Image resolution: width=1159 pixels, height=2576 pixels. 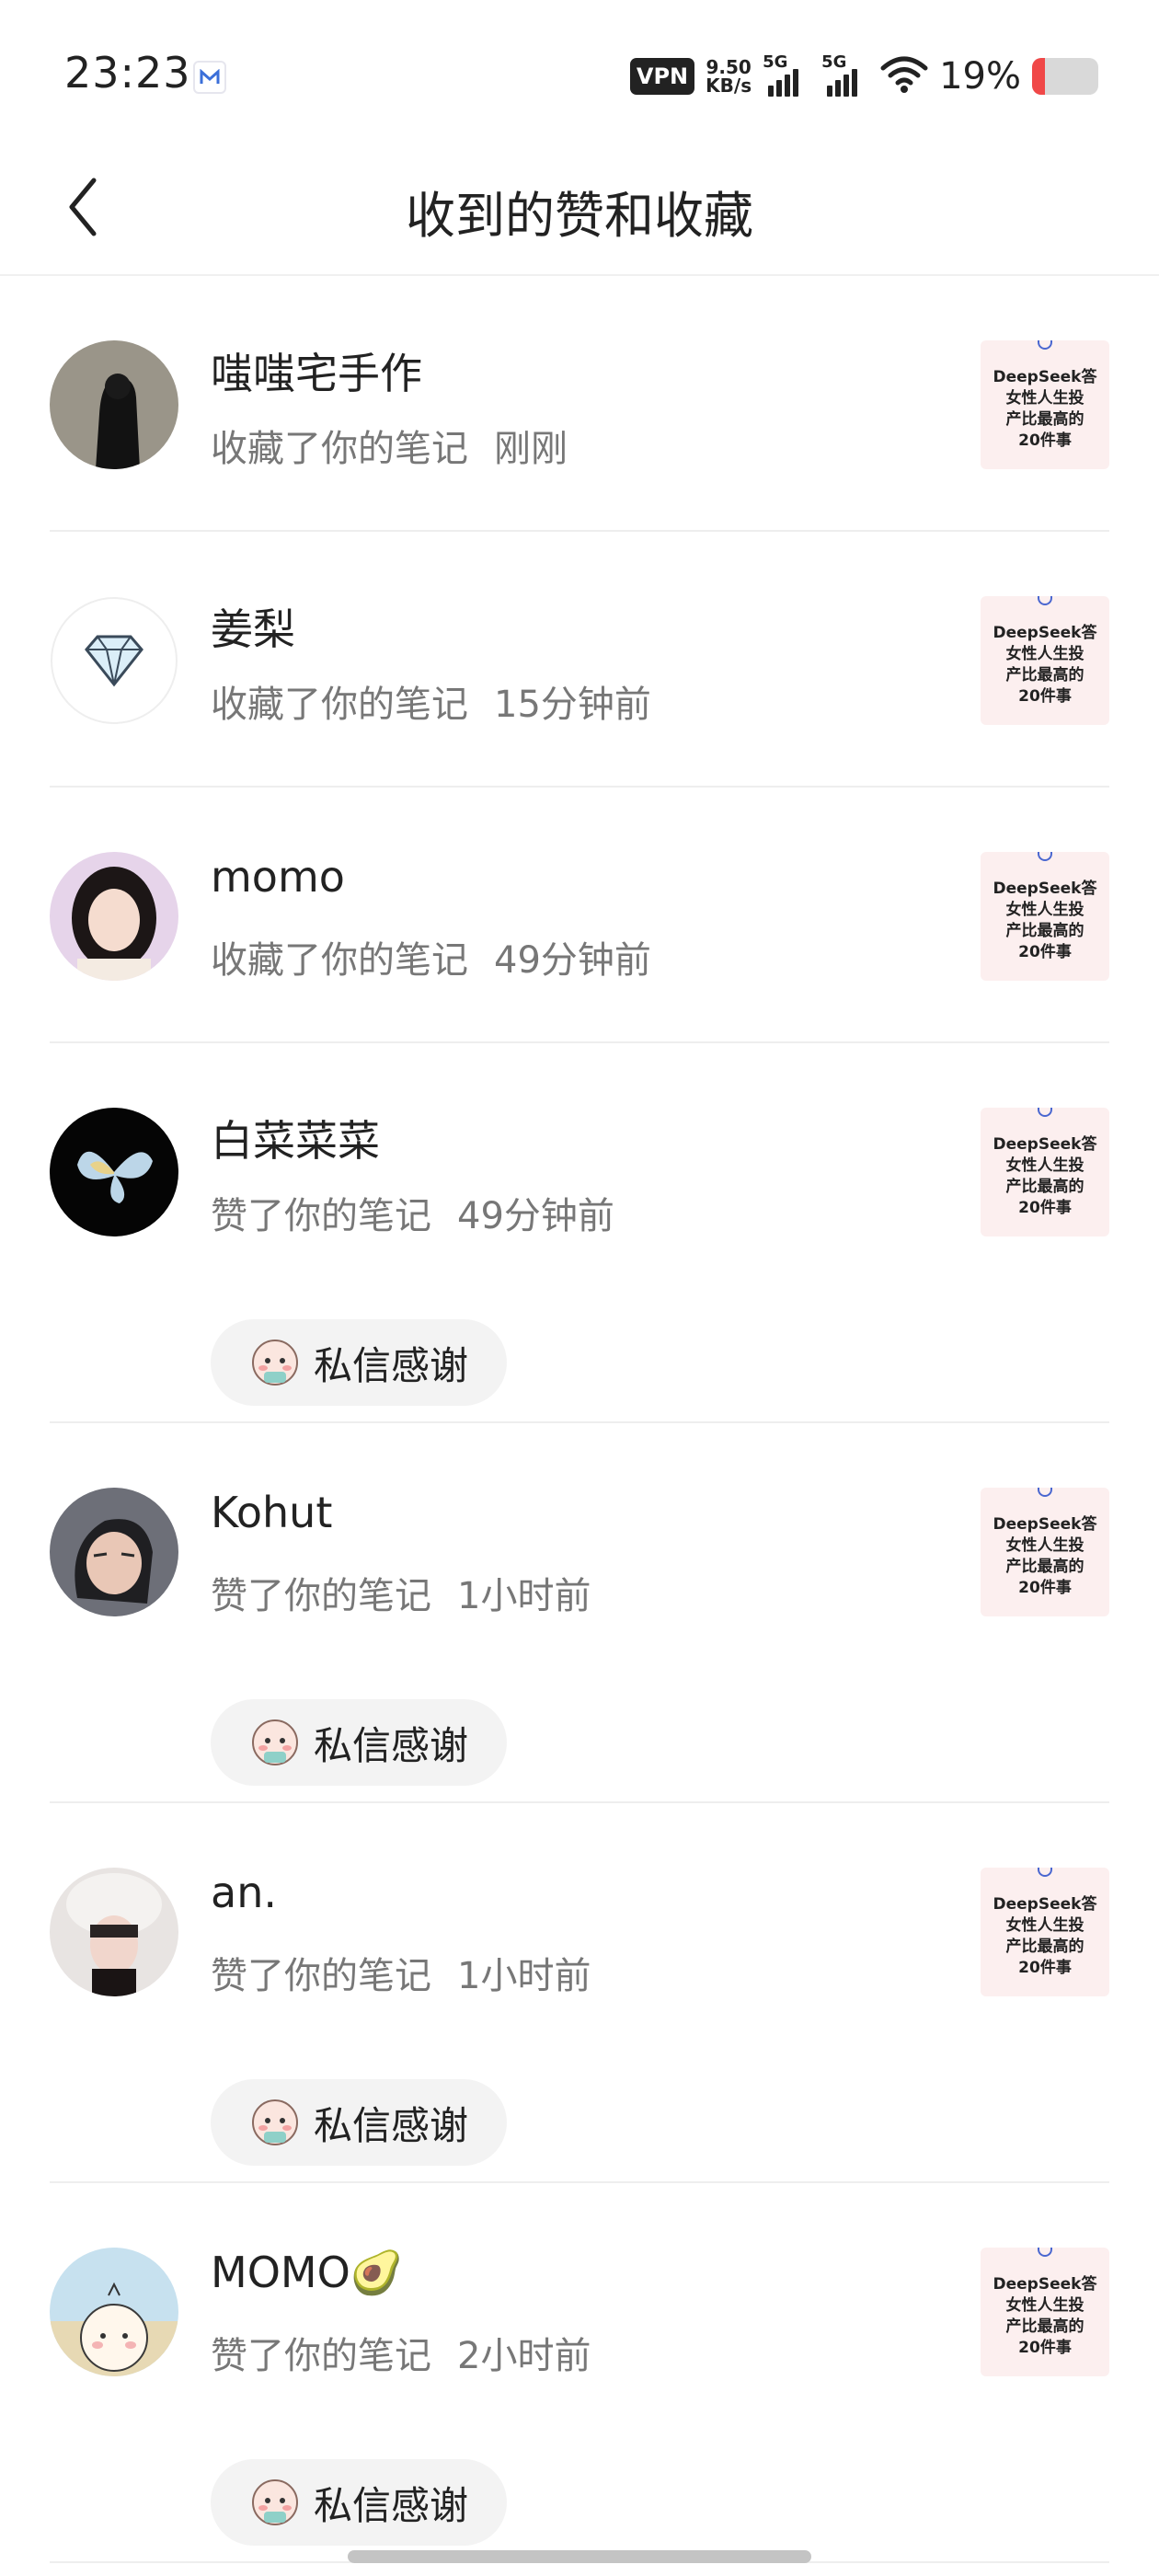 I want to click on user-name: Kohut, so click(x=271, y=1512).